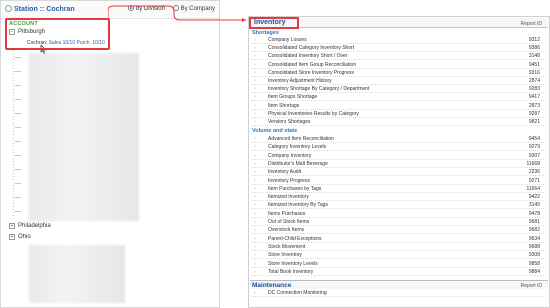 Image resolution: width=550 pixels, height=308 pixels. I want to click on shortages-section-heading: Shortages, so click(265, 33).